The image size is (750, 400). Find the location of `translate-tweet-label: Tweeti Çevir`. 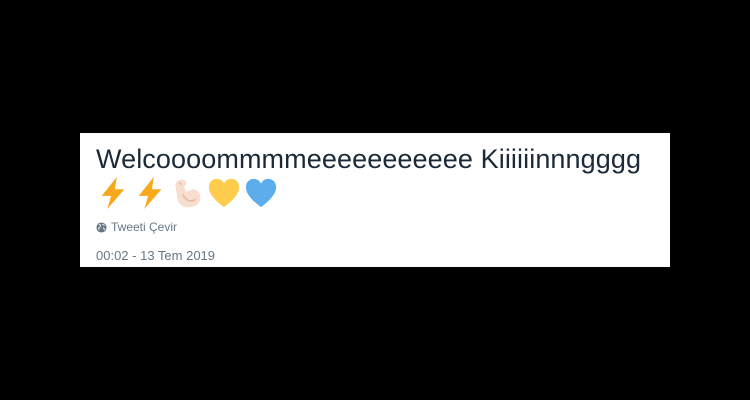

translate-tweet-label: Tweeti Çevir is located at coordinates (144, 227).